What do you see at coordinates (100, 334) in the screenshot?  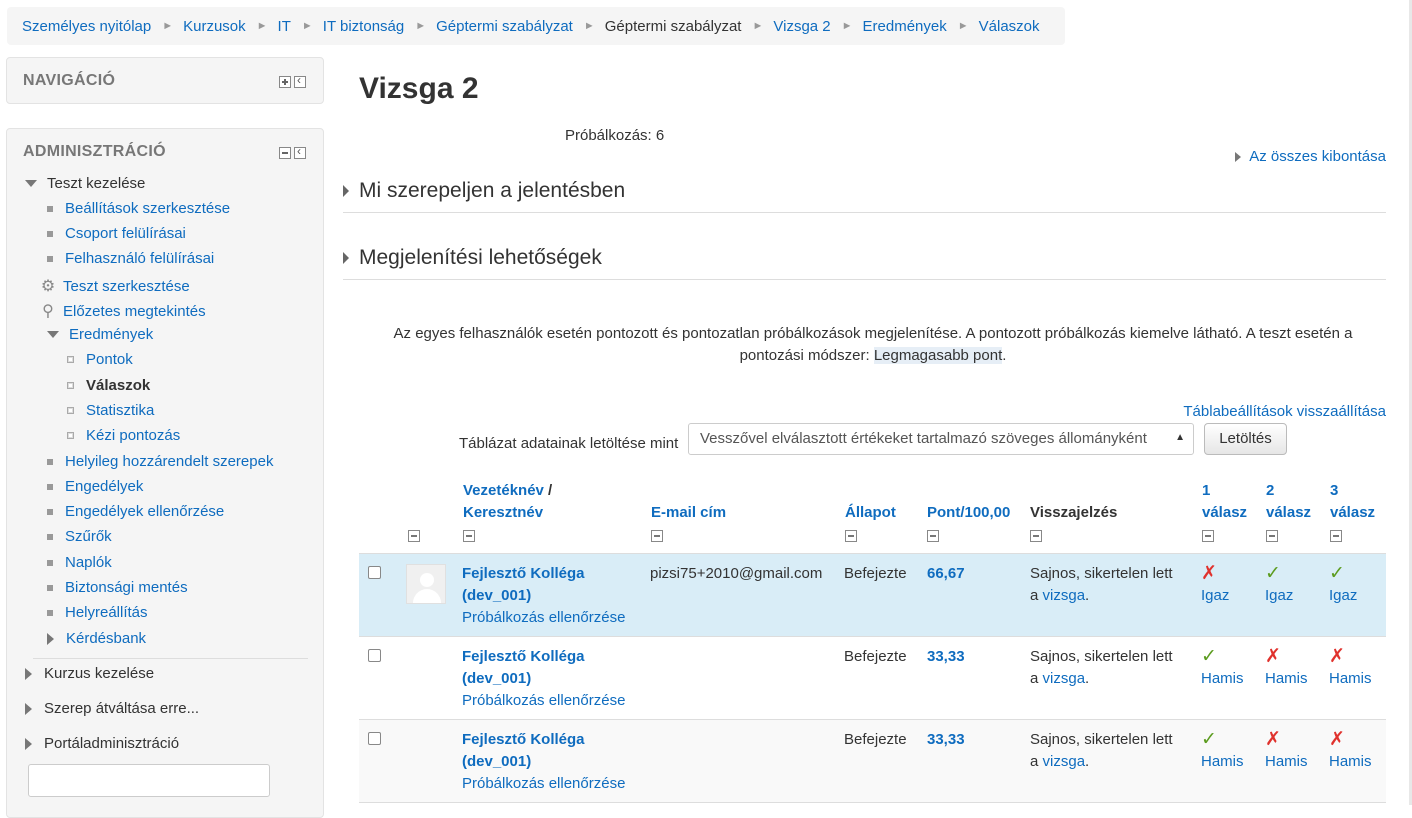 I see `admin-item: Eredmények` at bounding box center [100, 334].